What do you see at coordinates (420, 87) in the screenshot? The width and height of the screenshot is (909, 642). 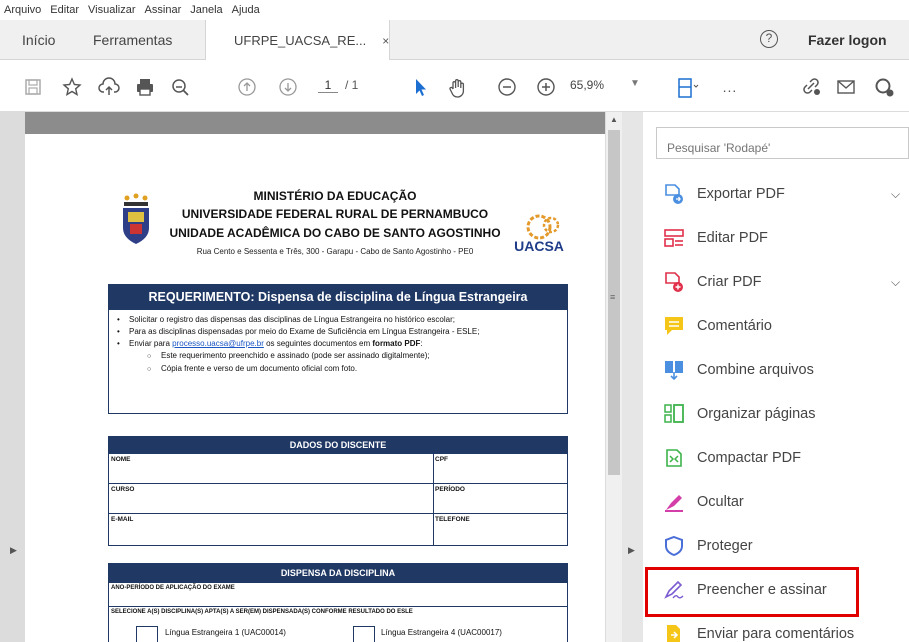 I see `select-cursor-icon` at bounding box center [420, 87].